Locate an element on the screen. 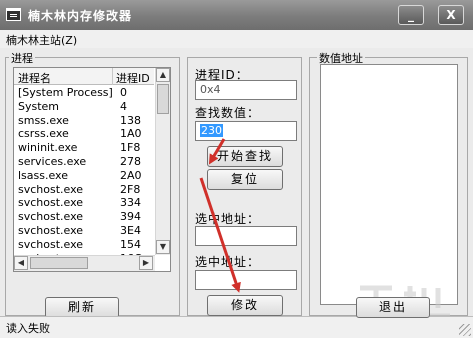 The image size is (473, 338). process-list-header: 进程名 进程ID is located at coordinates (84, 76).